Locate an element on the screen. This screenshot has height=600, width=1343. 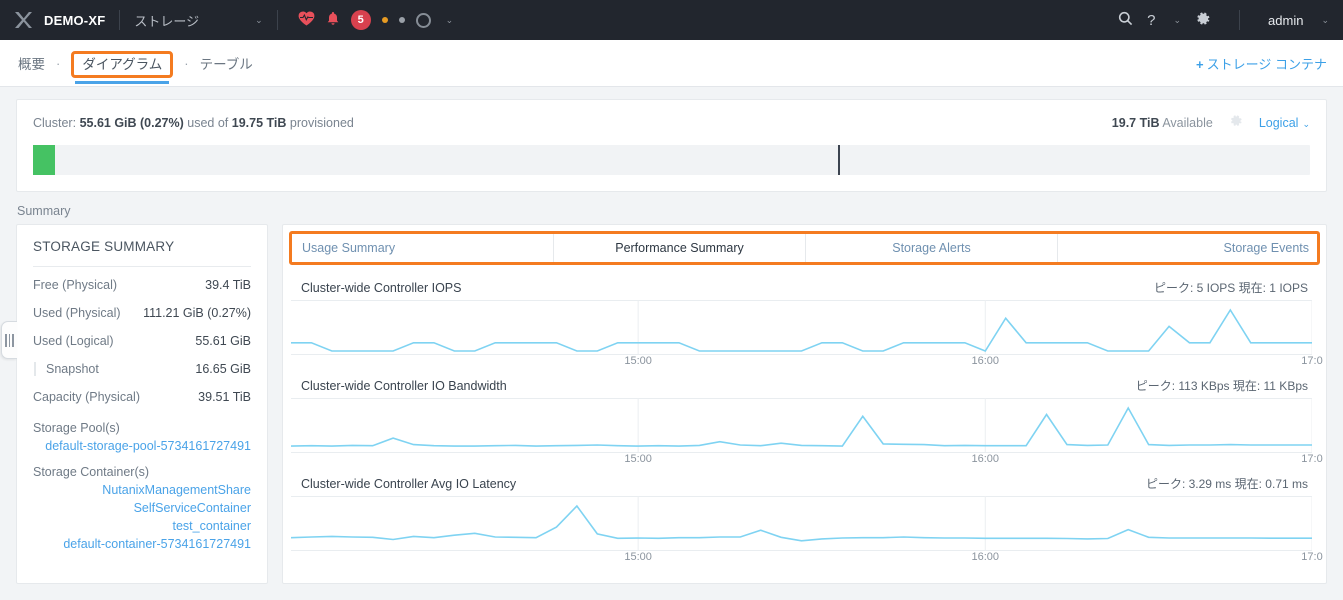
storage-summary-value: 39.51 TiB is located at coordinates (224, 397).